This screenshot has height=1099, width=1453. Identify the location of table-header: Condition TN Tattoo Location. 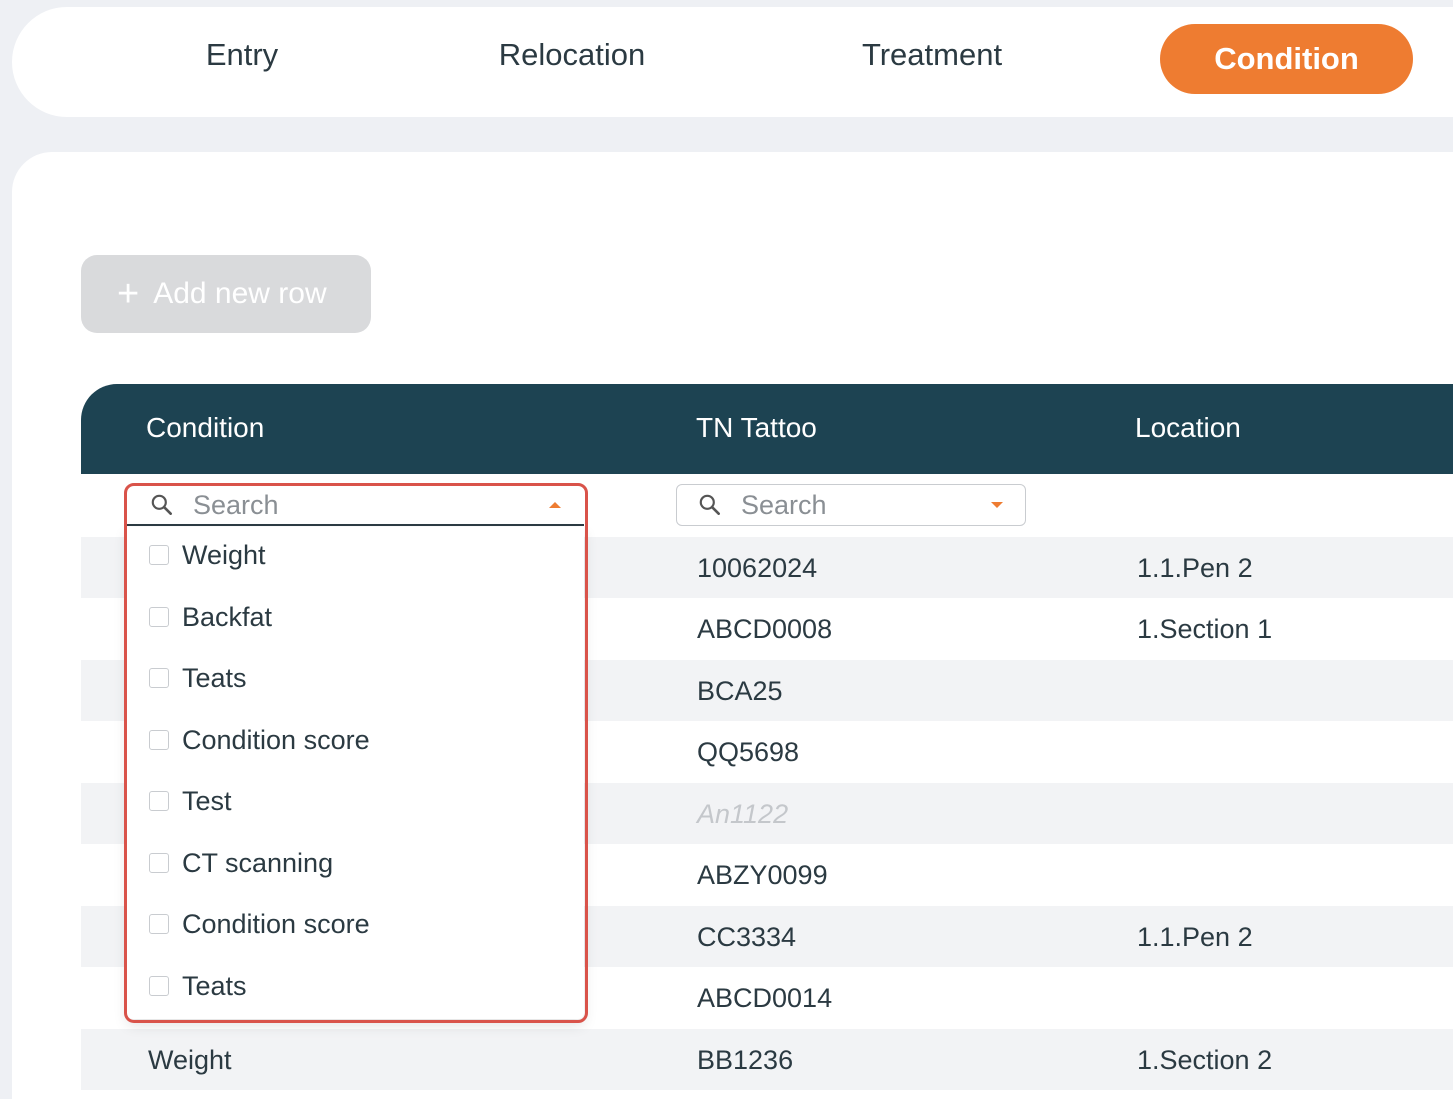
(767, 429).